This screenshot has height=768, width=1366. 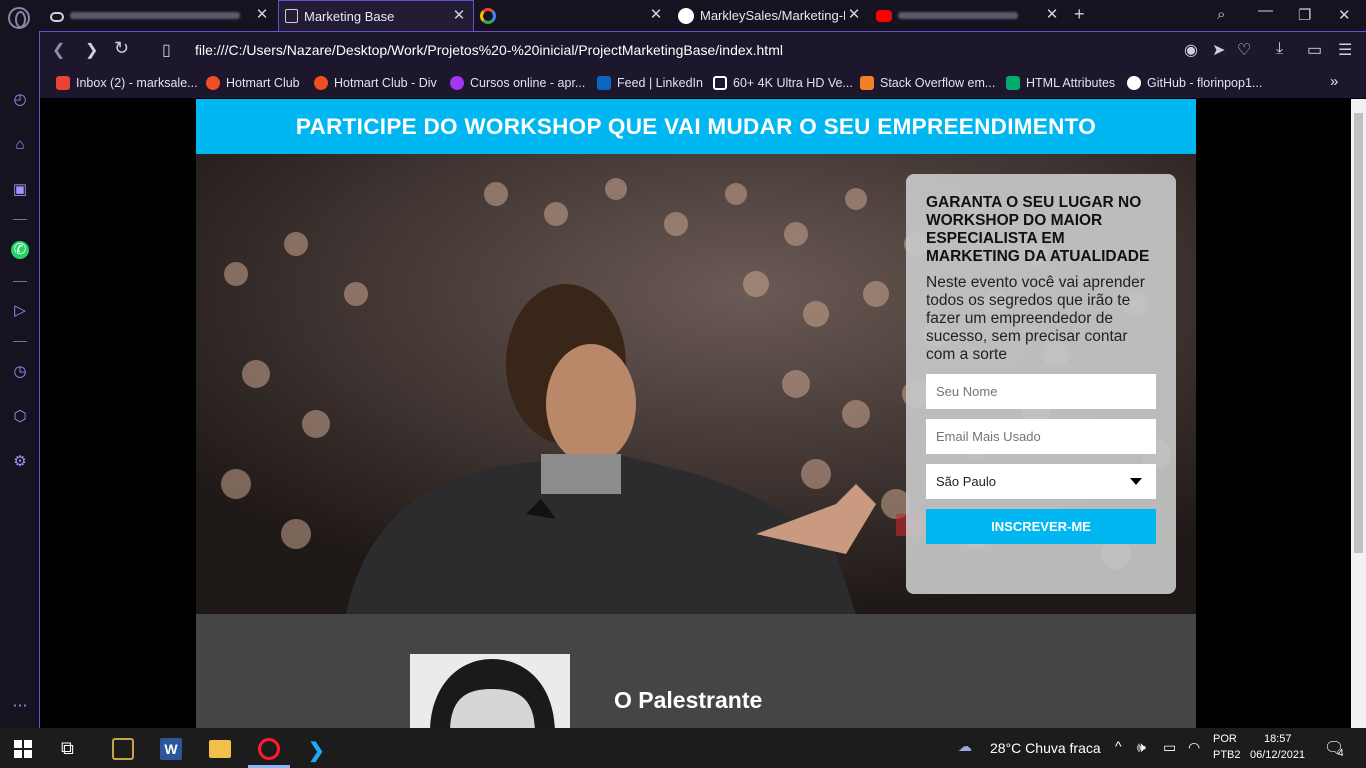 I want to click on vscode-icon: ❯, so click(x=319, y=750).